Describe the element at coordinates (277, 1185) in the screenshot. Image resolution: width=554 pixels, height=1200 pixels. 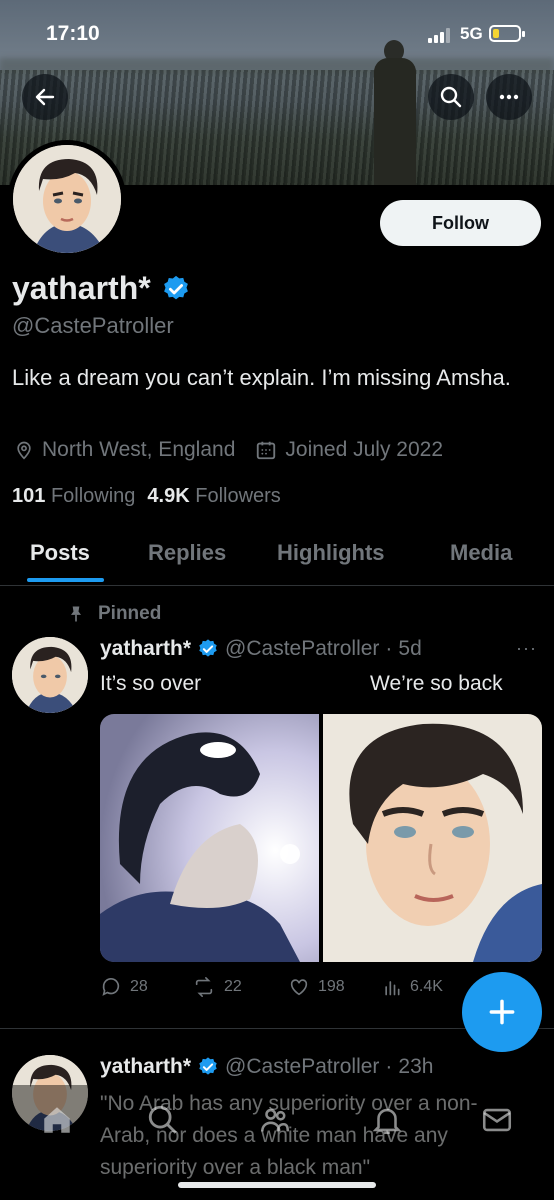
I see `home-indicator` at that location.